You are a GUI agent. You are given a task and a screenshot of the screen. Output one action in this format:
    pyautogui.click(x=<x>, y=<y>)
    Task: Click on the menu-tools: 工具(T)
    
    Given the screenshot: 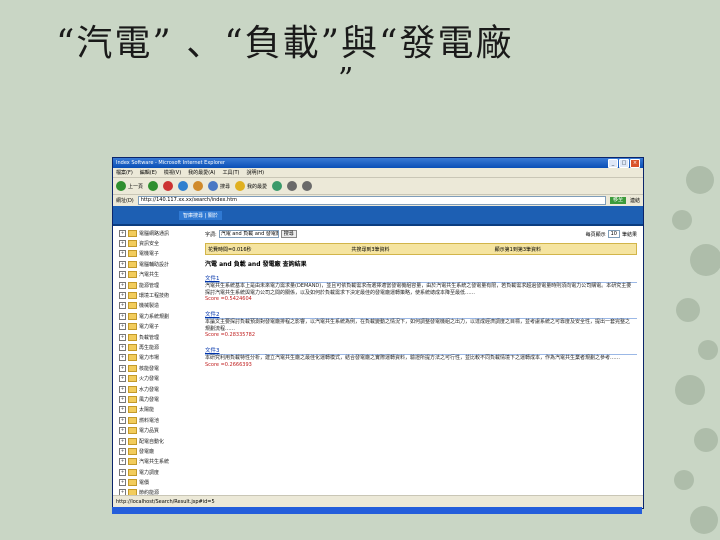 What is the action you would take?
    pyautogui.click(x=231, y=172)
    